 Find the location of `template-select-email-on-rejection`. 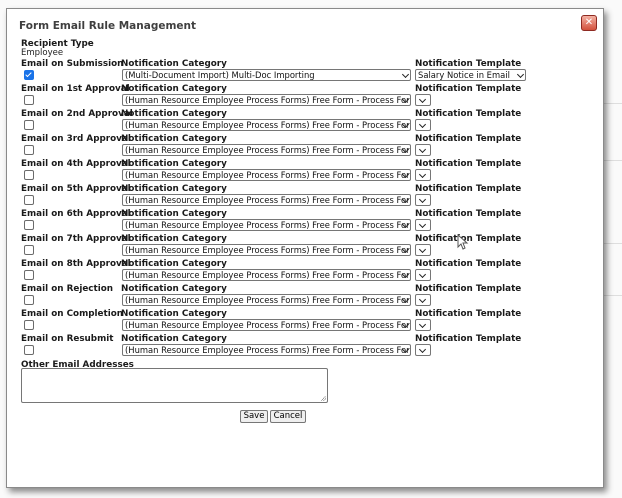

template-select-email-on-rejection is located at coordinates (423, 300).